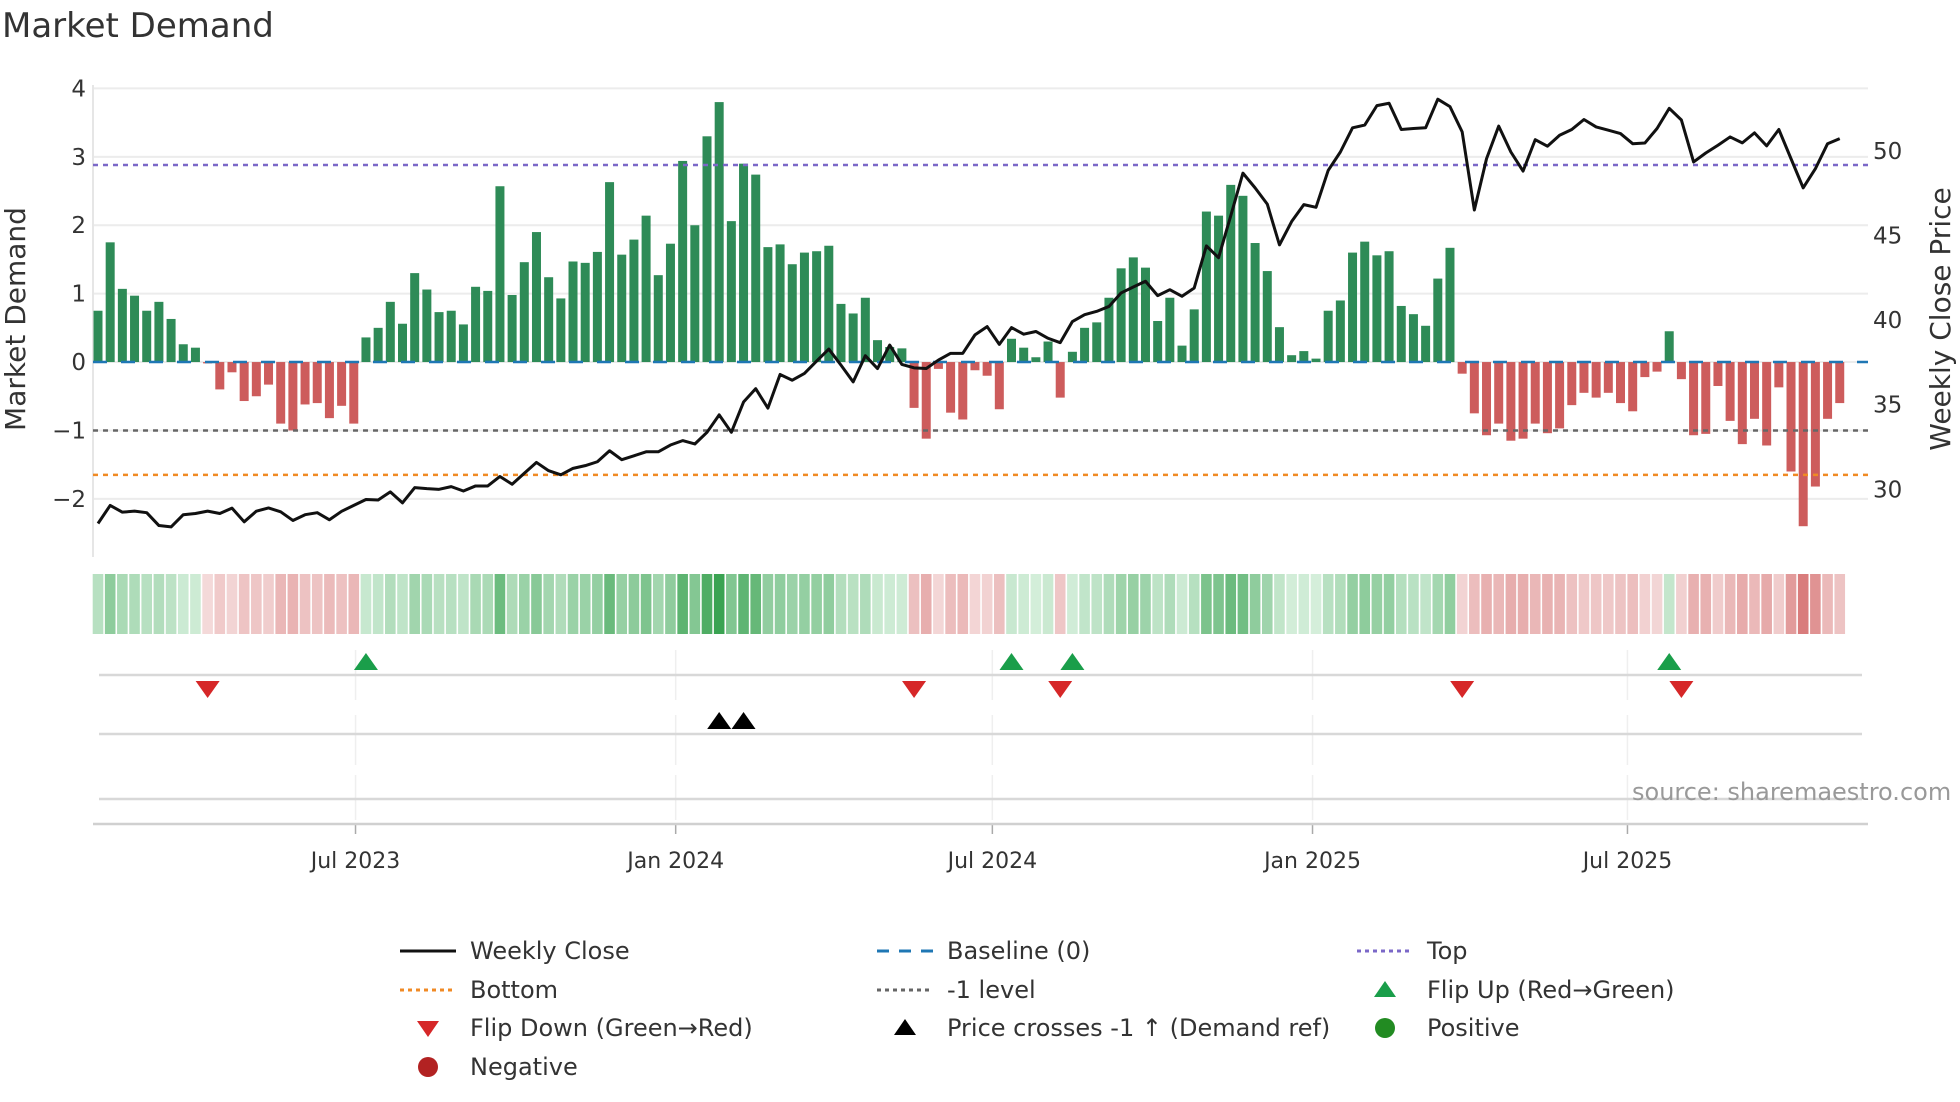 The width and height of the screenshot is (1960, 1102). Describe the element at coordinates (78, 158) in the screenshot. I see `y-tick-label: 3` at that location.